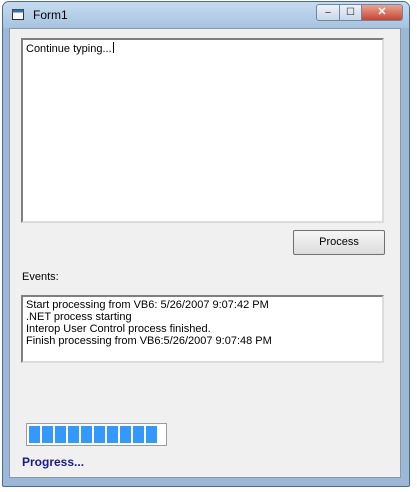 The height and width of the screenshot is (492, 417). What do you see at coordinates (113, 47) in the screenshot?
I see `text-caret` at bounding box center [113, 47].